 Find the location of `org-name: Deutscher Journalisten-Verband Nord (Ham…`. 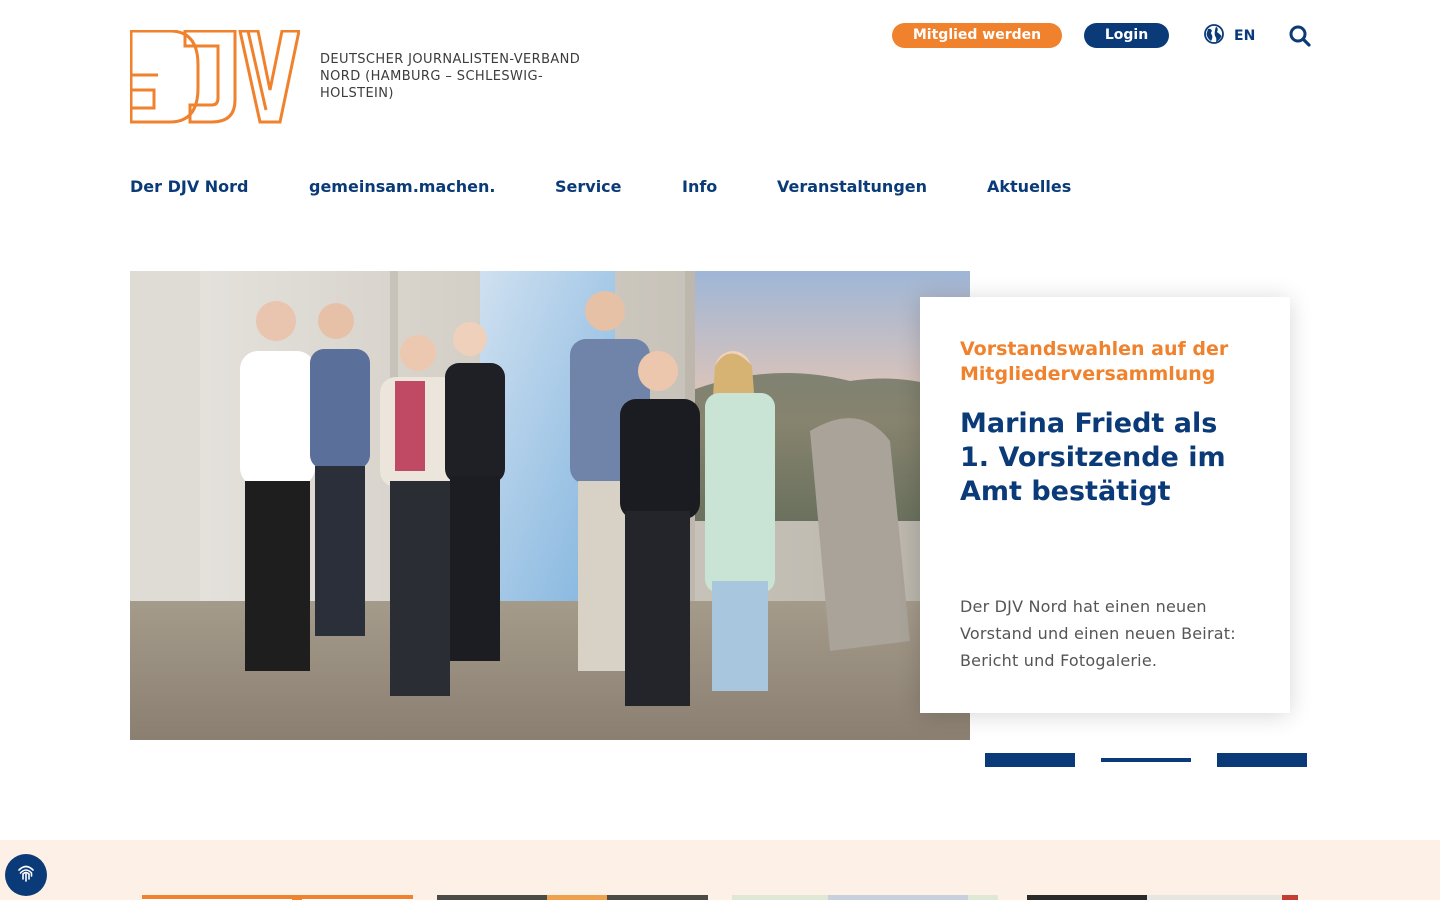

org-name: Deutscher Journalisten-Verband Nord (Ham… is located at coordinates (450, 76).